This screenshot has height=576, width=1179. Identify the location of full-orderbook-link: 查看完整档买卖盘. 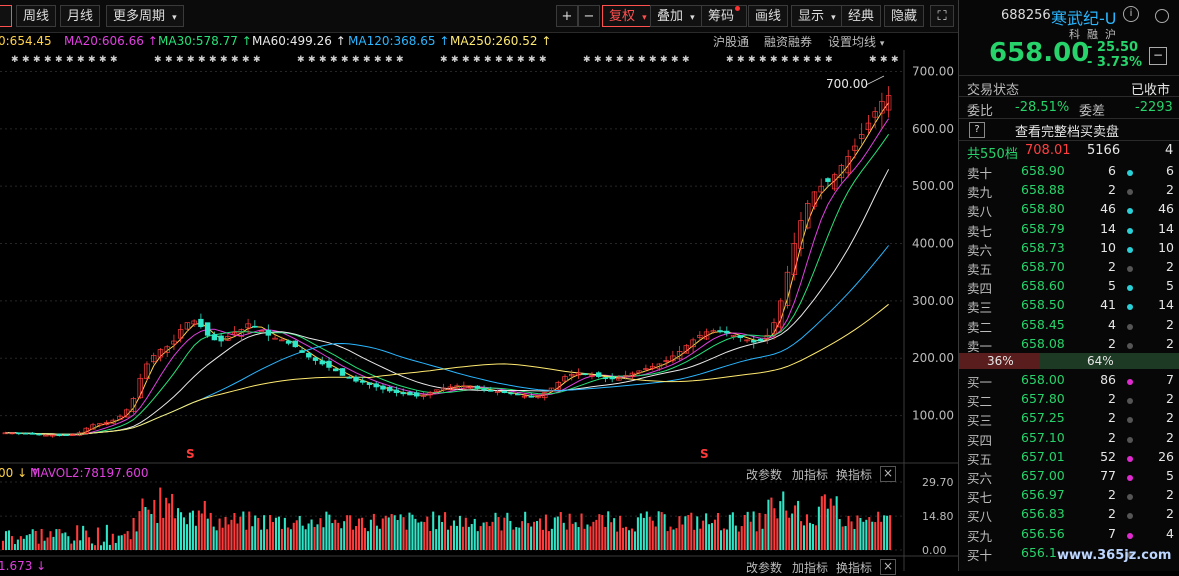
(1067, 130).